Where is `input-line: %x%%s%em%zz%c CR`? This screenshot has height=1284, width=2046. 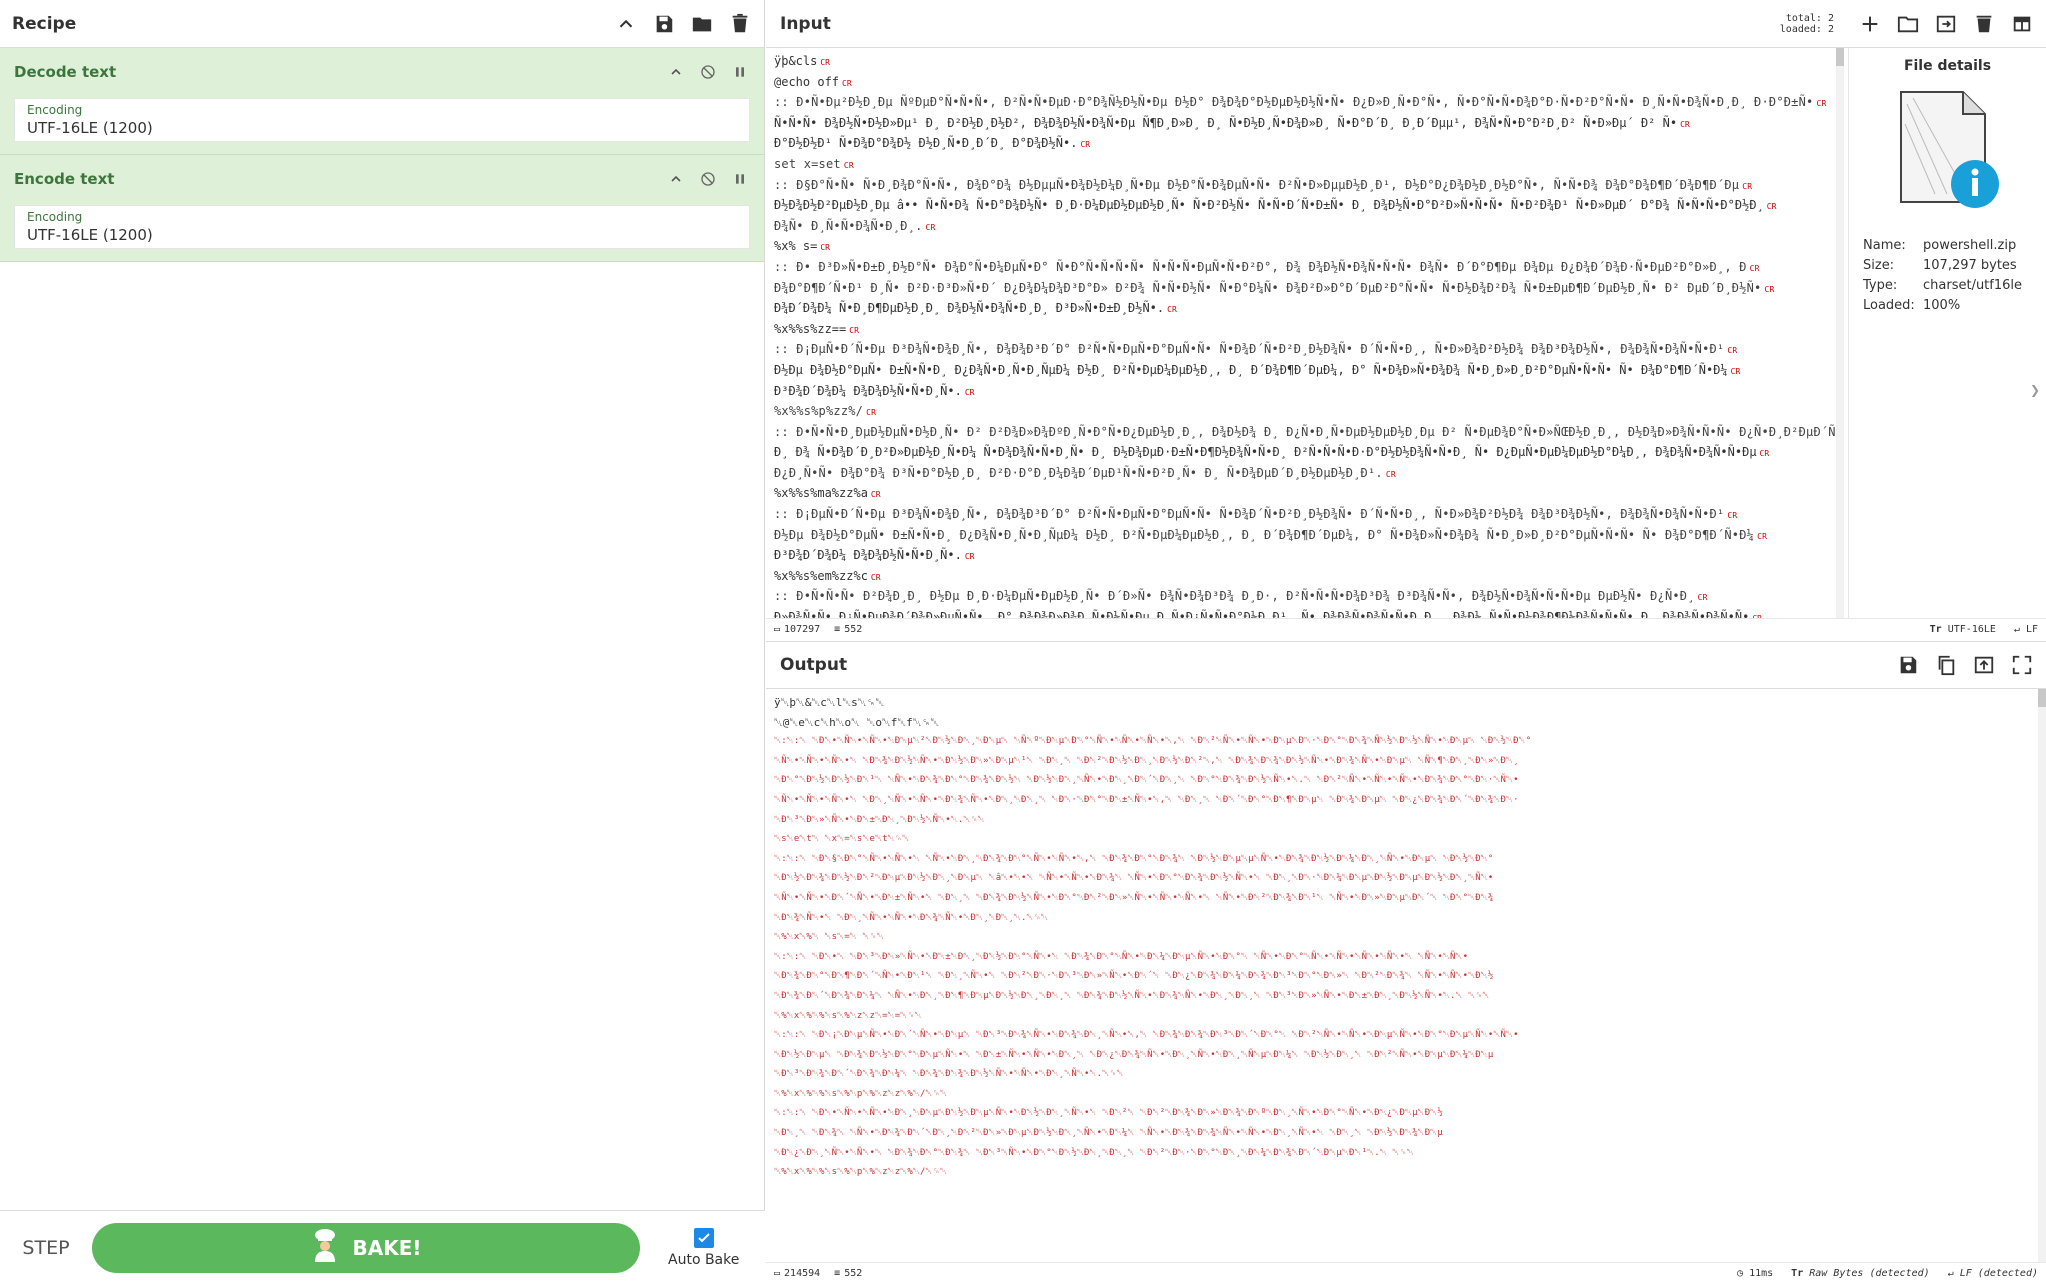
input-line: %x%%s%em%zz%c CR is located at coordinates (827, 575).